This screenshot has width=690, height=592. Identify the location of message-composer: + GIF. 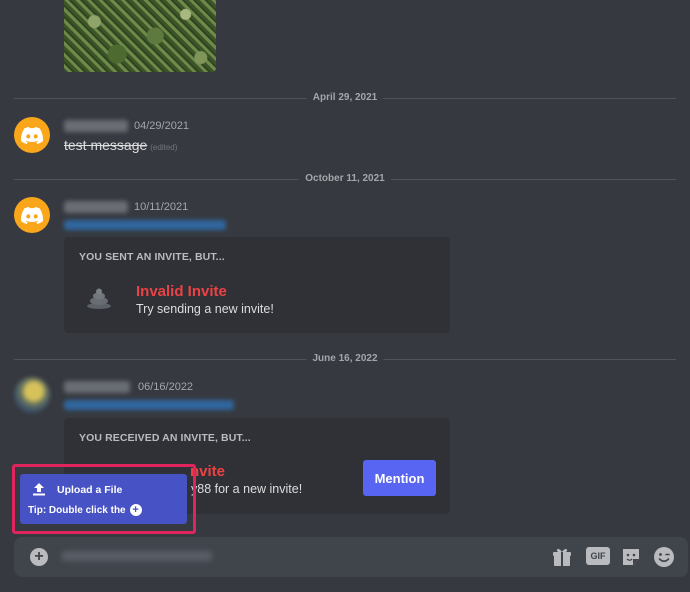
(351, 557).